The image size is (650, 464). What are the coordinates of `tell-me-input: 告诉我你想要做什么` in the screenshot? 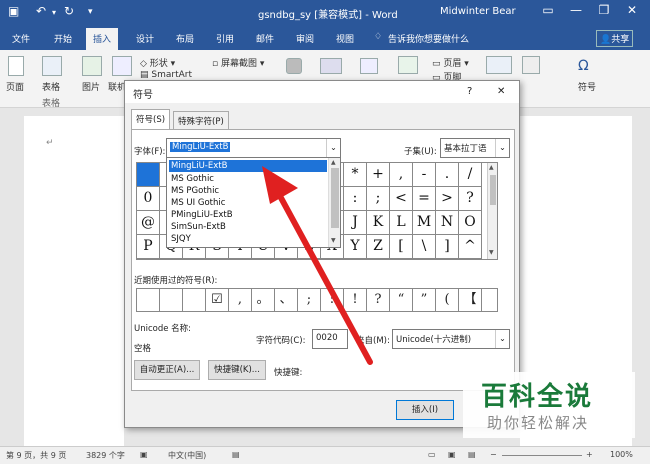 It's located at (428, 38).